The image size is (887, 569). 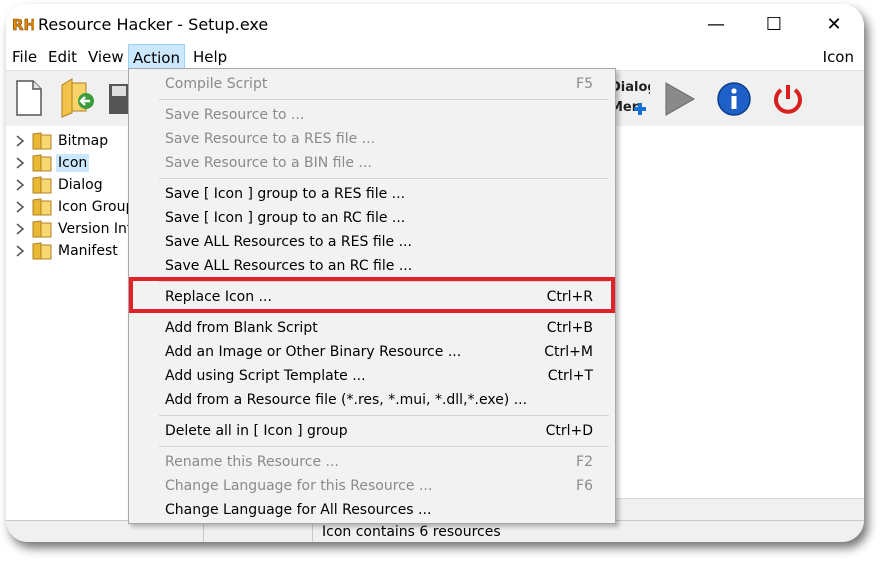 I want to click on resource-hacker-logo-icon: RH, so click(x=23, y=25).